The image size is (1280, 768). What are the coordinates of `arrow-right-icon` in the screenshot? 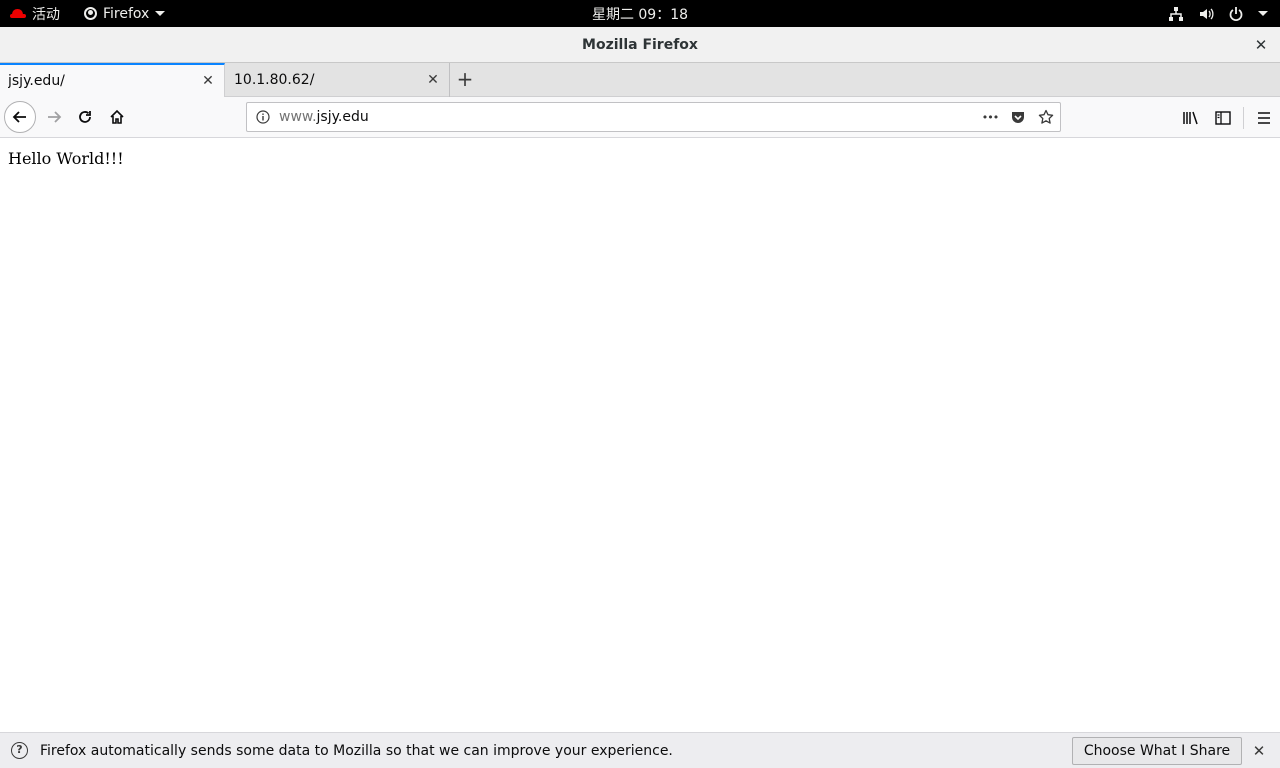 It's located at (55, 117).